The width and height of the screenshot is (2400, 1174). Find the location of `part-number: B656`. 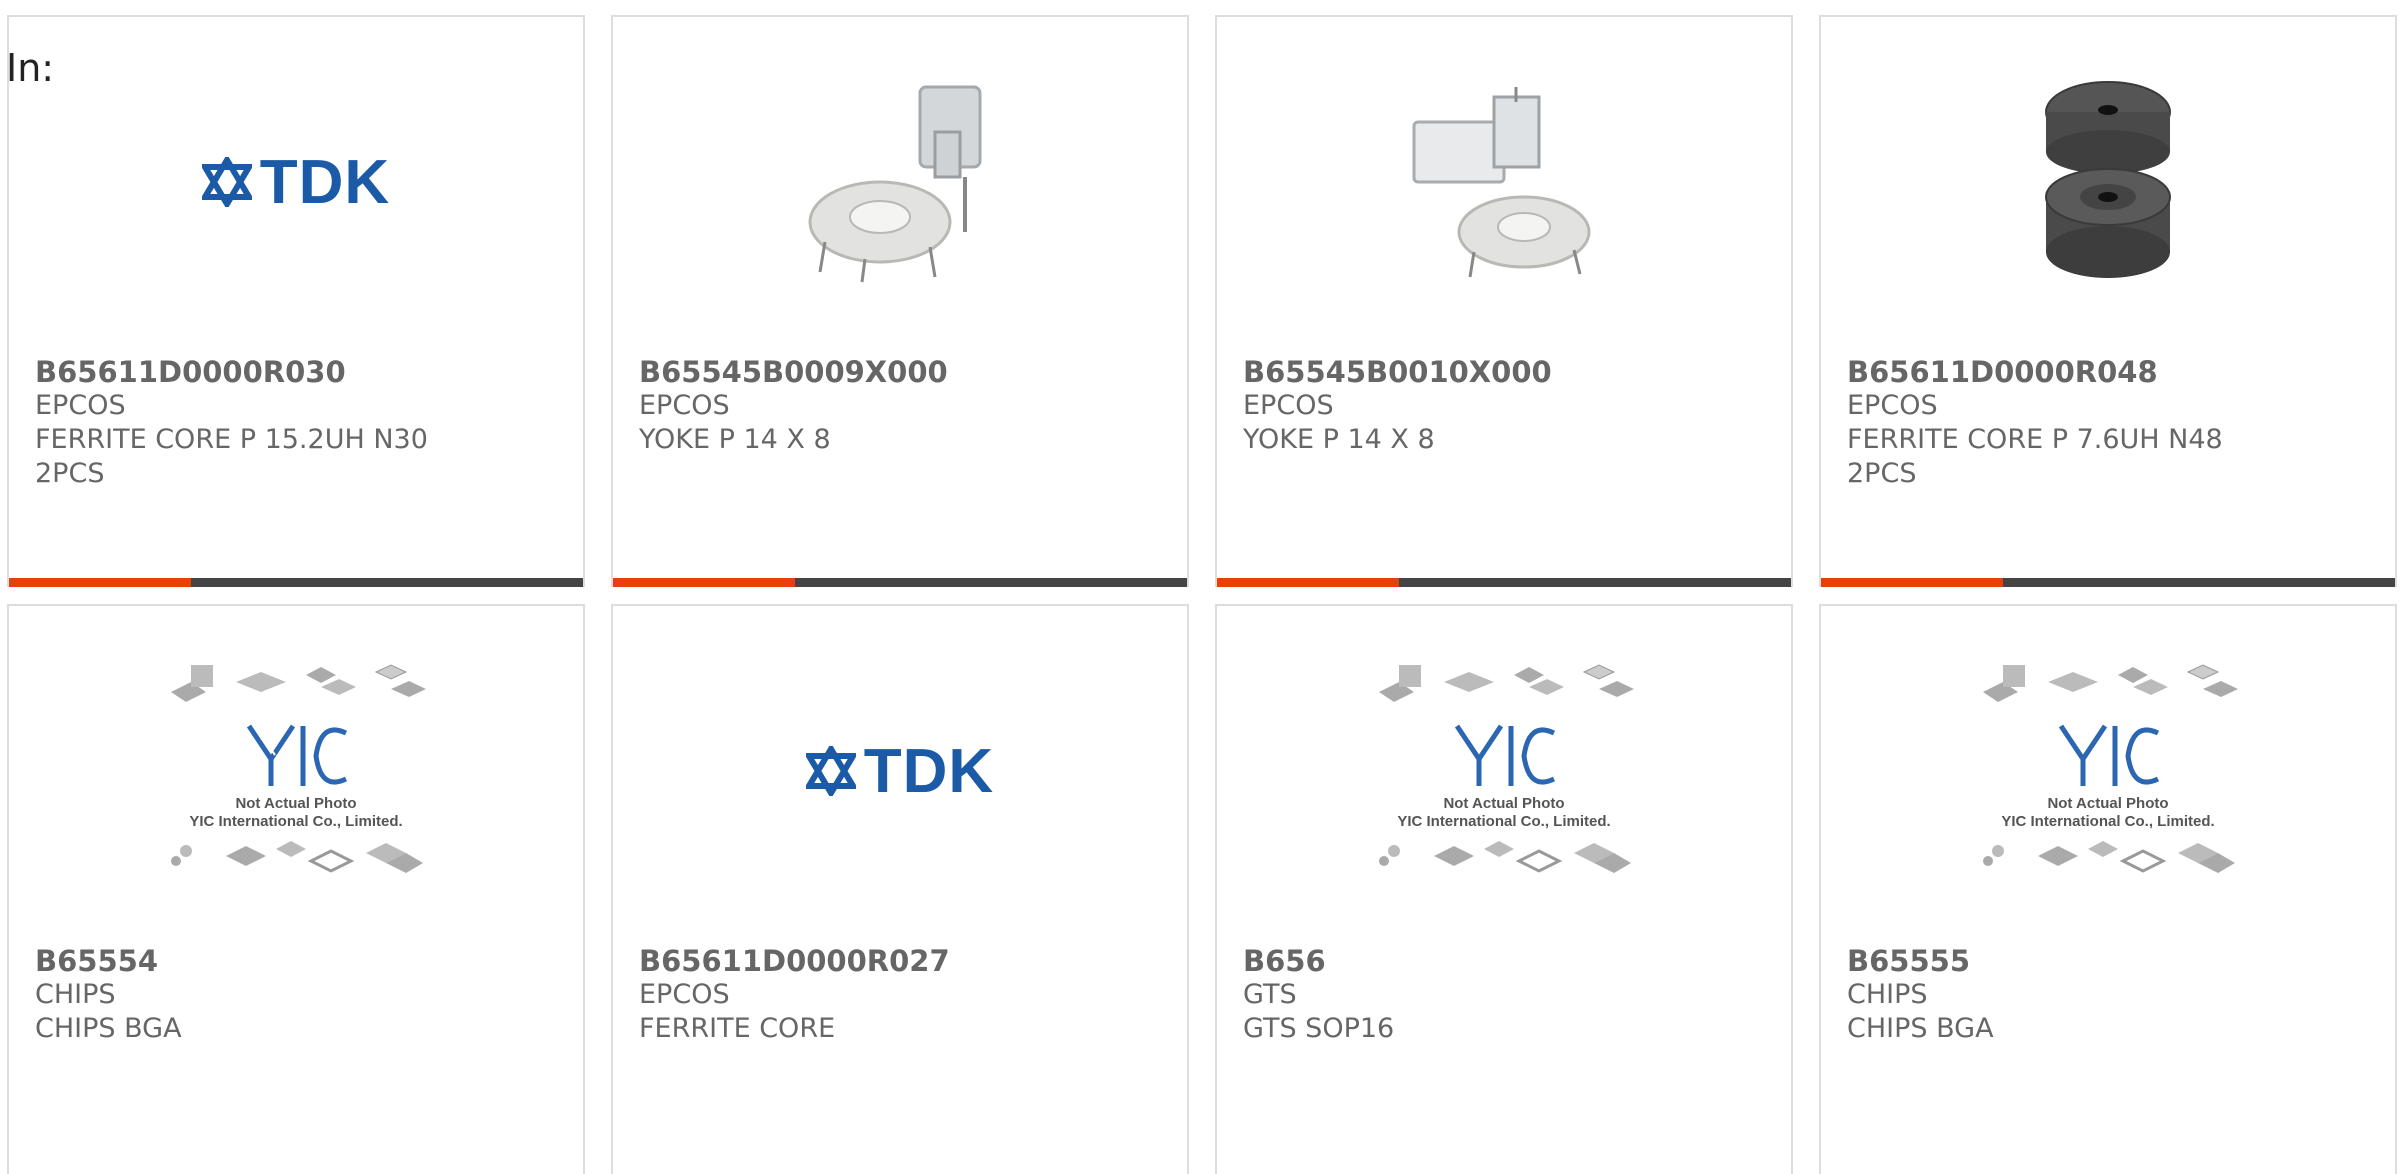

part-number: B656 is located at coordinates (1507, 961).